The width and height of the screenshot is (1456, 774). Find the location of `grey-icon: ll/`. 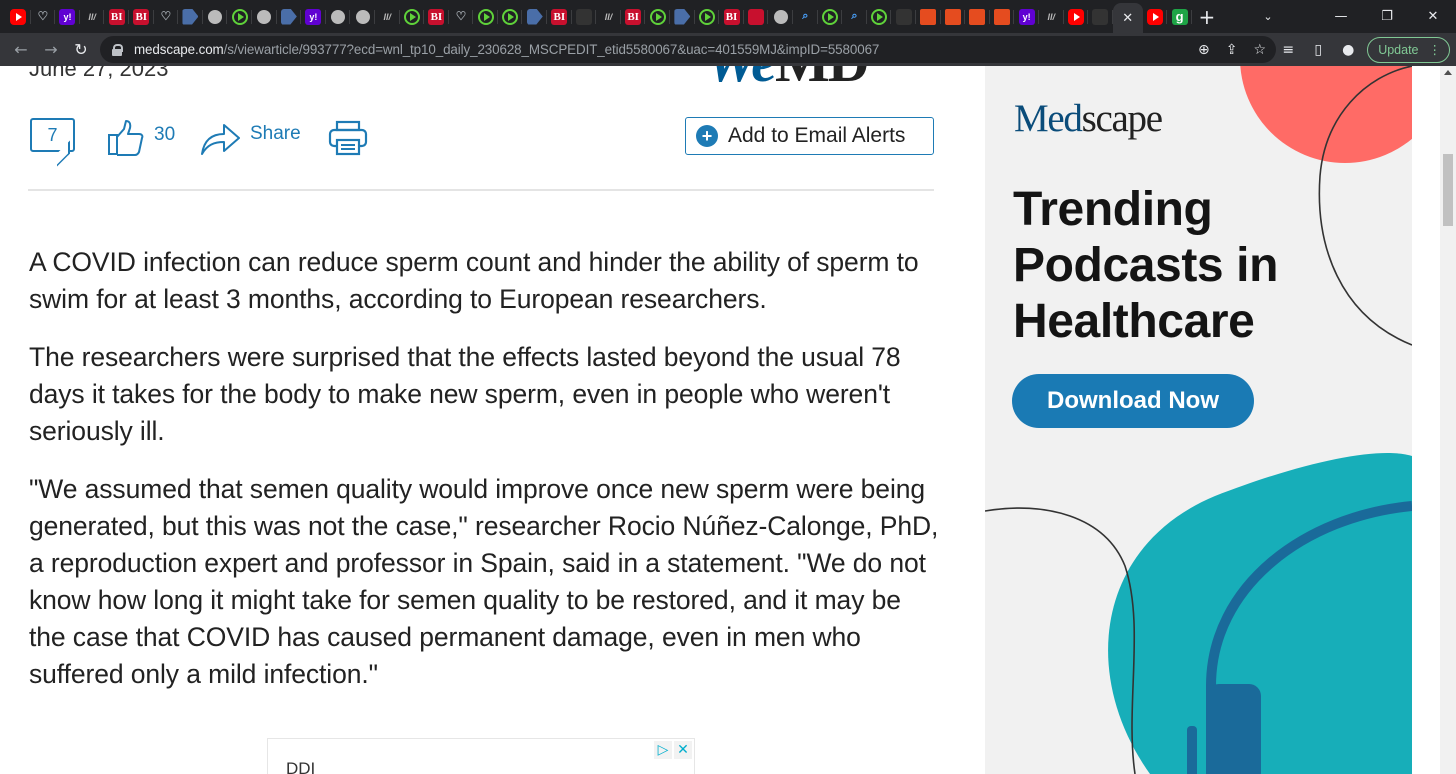

grey-icon: ll/ is located at coordinates (608, 16).